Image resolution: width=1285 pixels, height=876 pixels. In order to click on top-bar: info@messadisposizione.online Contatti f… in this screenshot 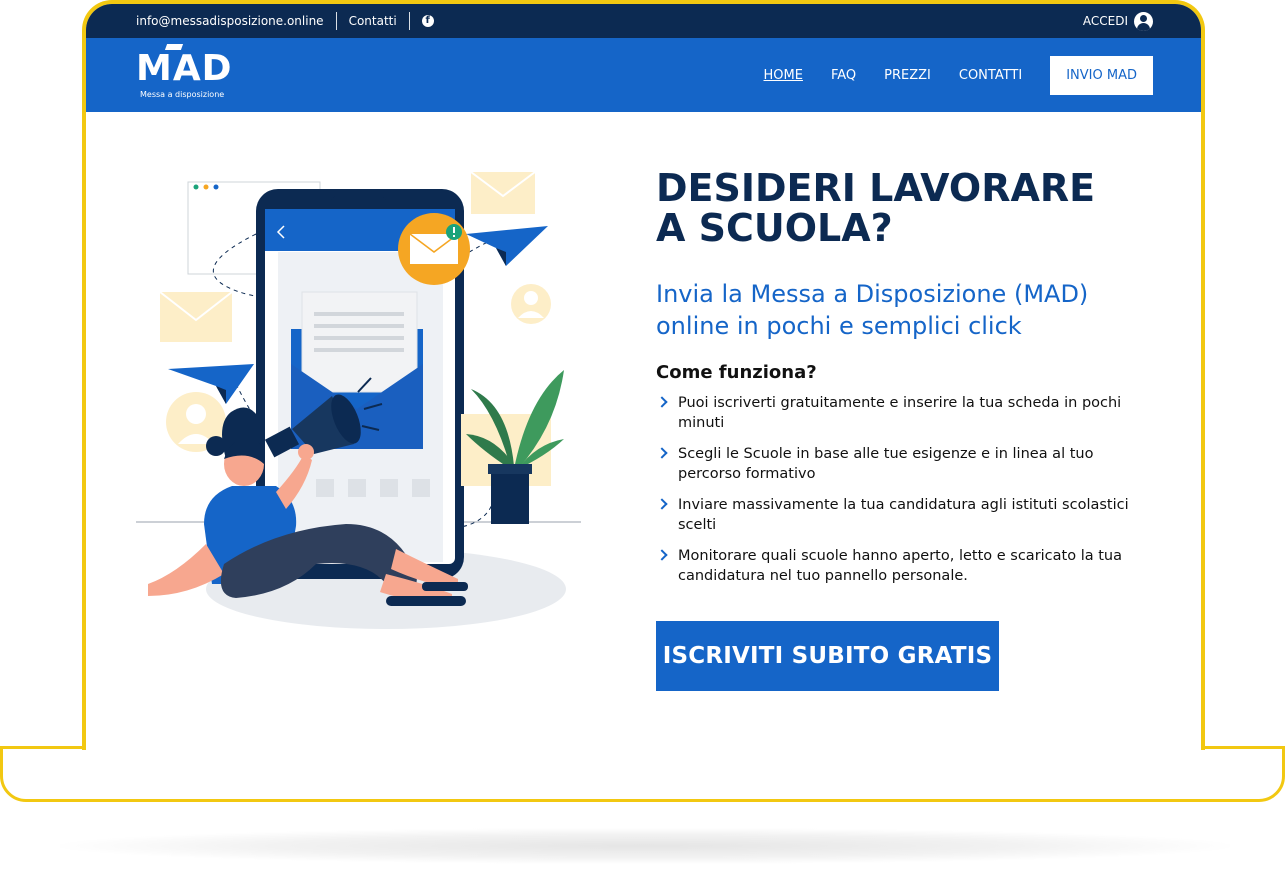, I will do `click(643, 21)`.